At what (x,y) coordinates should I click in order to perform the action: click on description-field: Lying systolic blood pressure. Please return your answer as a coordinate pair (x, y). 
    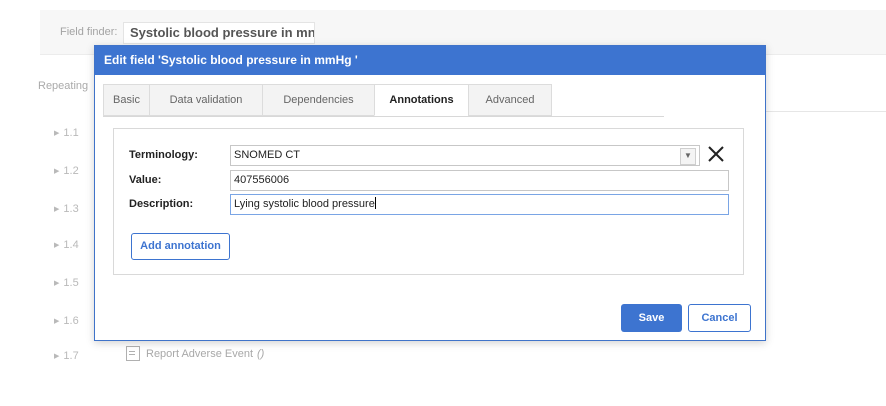
    Looking at the image, I should click on (479, 204).